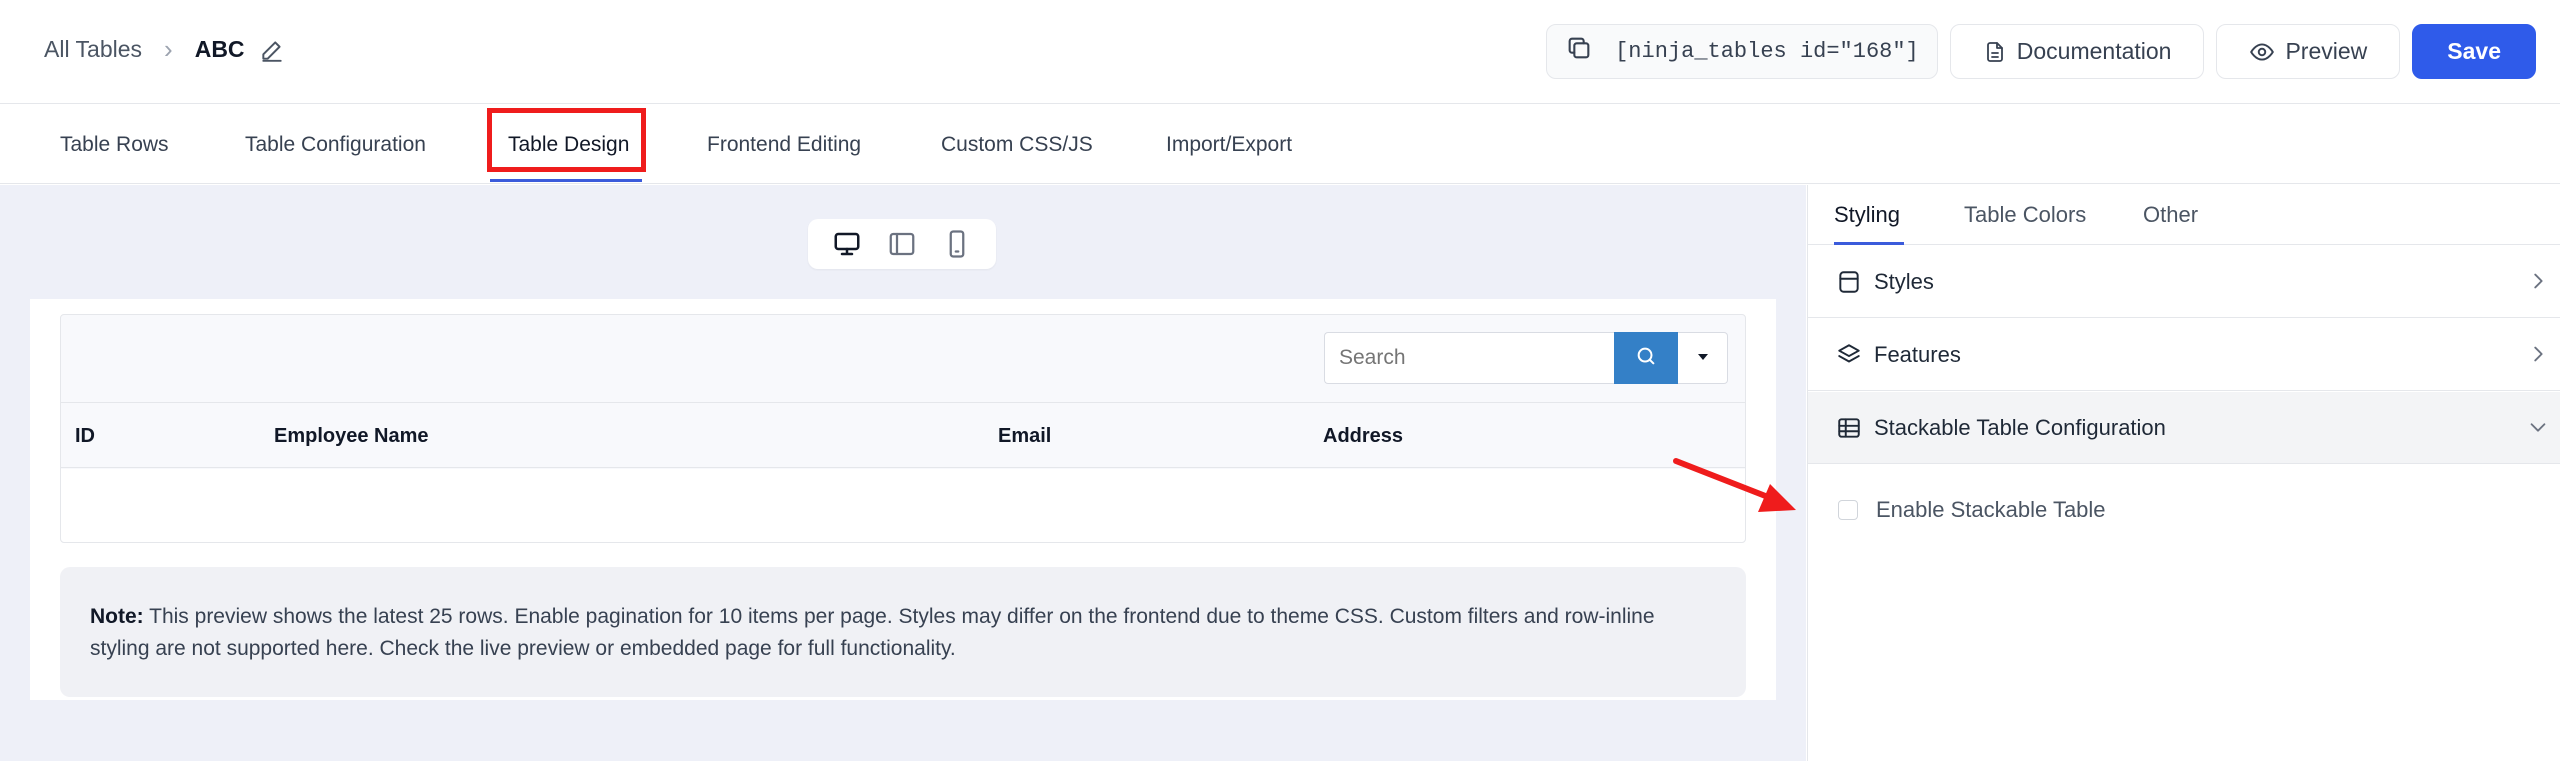 The height and width of the screenshot is (761, 2560). What do you see at coordinates (117, 616) in the screenshot?
I see `note-label: Note:` at bounding box center [117, 616].